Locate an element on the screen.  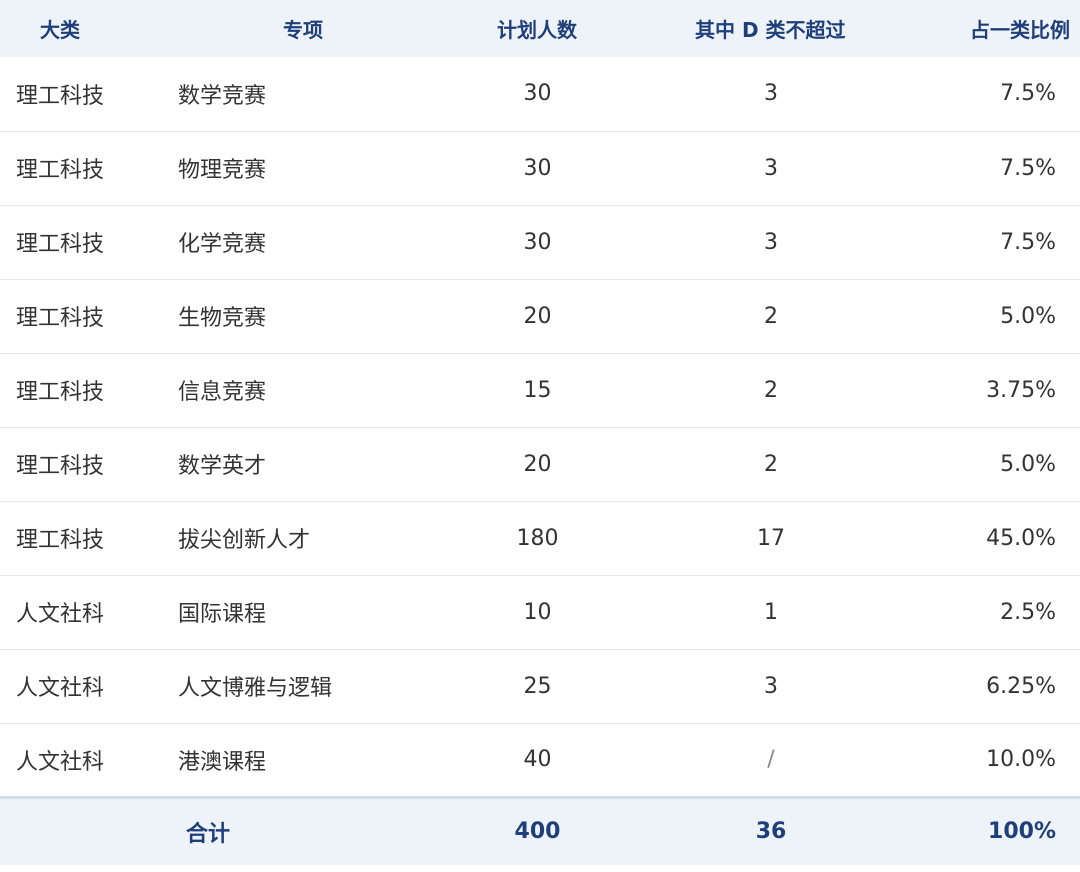
cell-item: 人文博雅与逻辑 is located at coordinates (255, 688).